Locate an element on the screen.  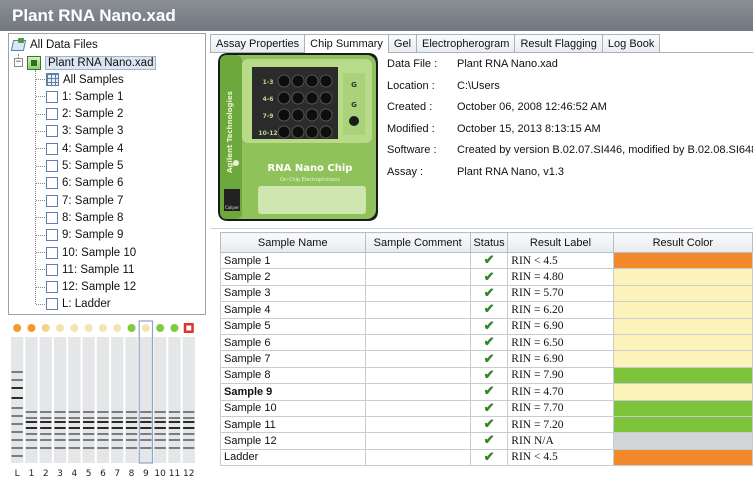
all-data-files-icon is located at coordinates (18, 44).